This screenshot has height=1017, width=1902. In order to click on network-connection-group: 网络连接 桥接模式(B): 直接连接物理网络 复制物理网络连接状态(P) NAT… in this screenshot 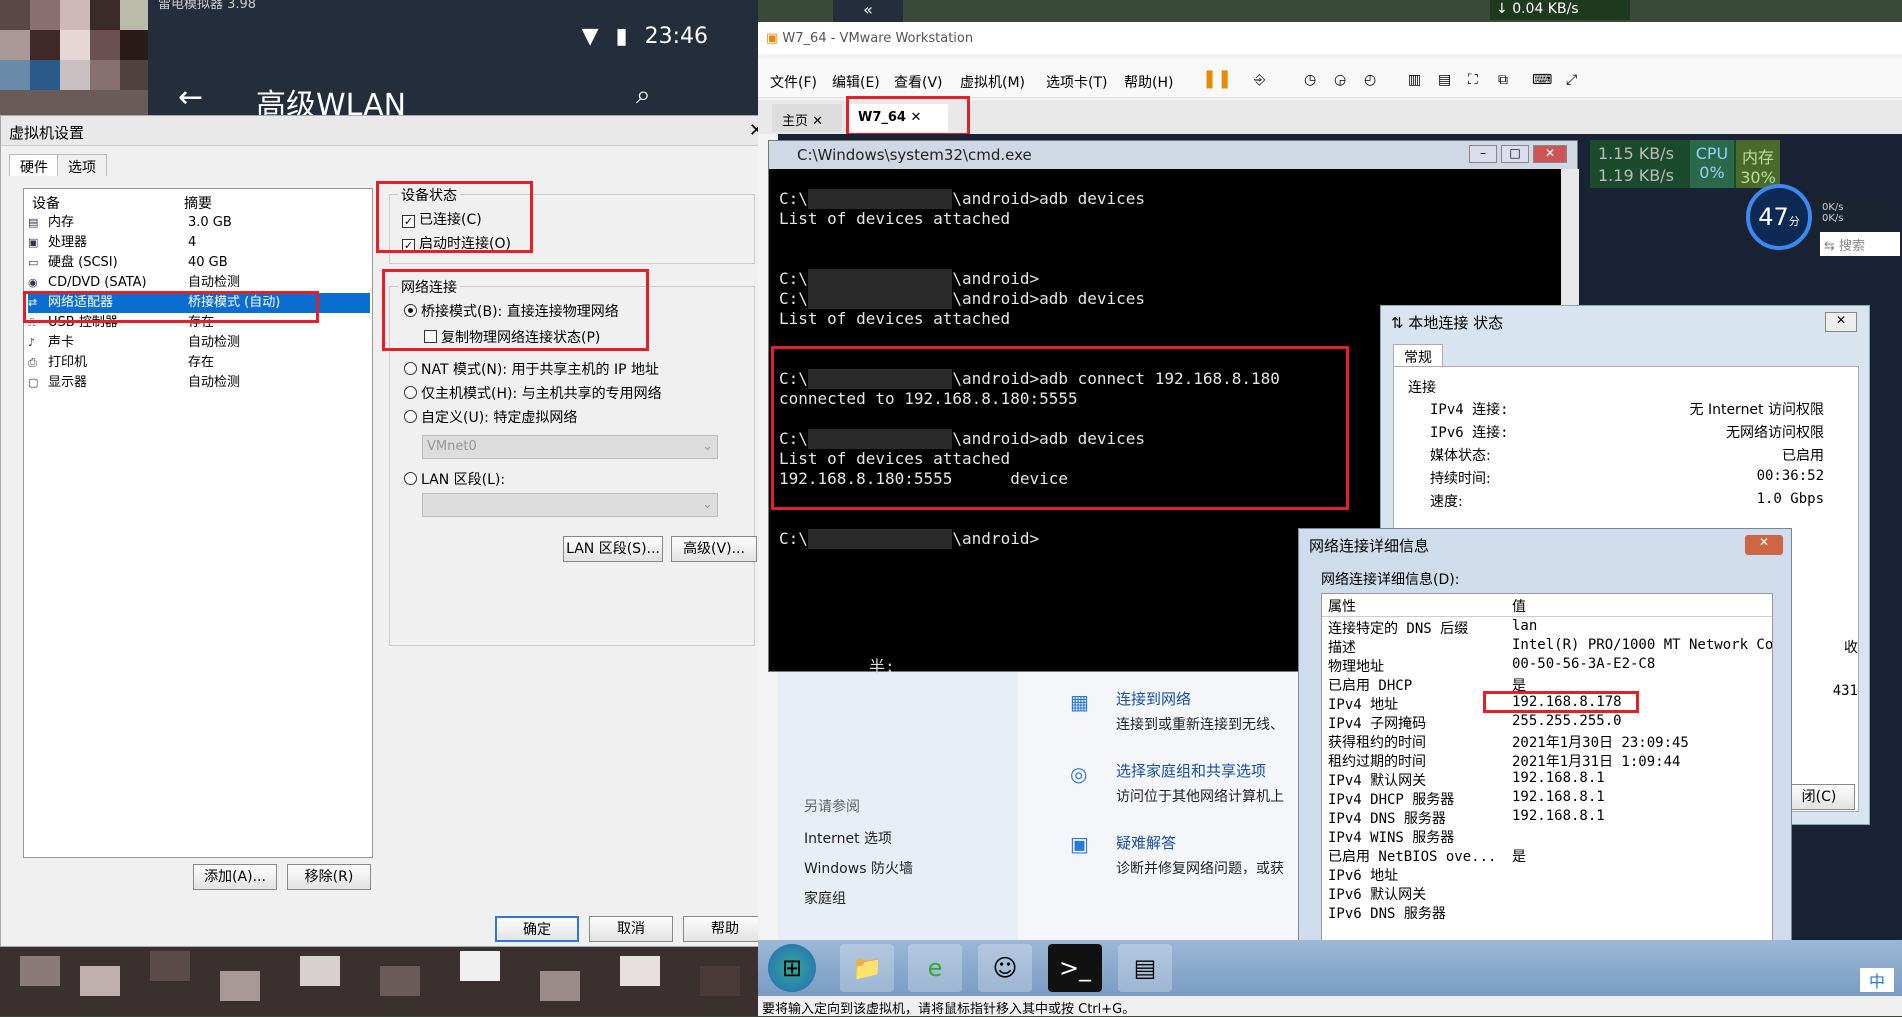, I will do `click(572, 461)`.